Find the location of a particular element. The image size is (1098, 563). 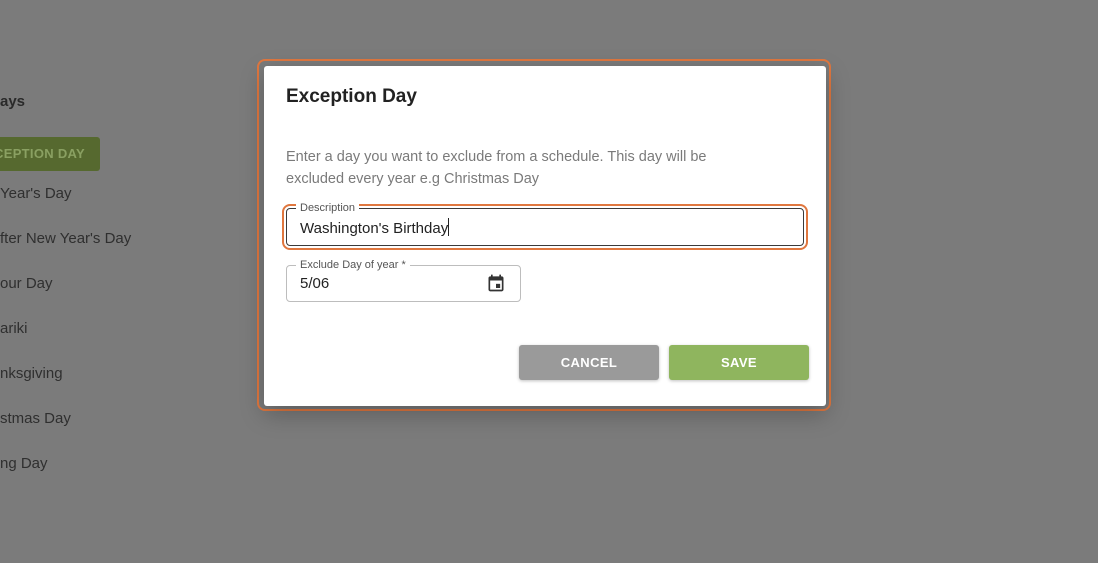

calendar-icon is located at coordinates (496, 283).